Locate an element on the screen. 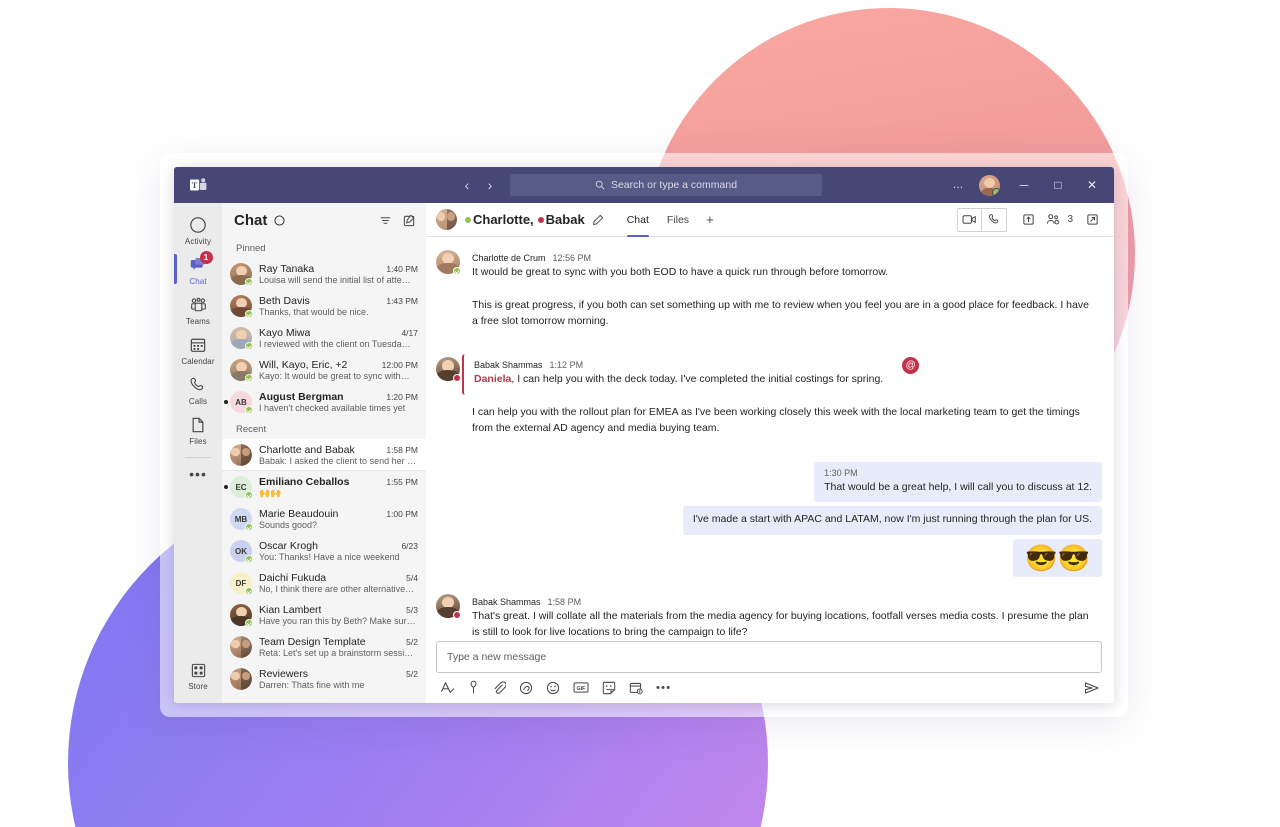  title-bar: T ‹ › Search or type a command … ─ □ ✕ is located at coordinates (644, 185).